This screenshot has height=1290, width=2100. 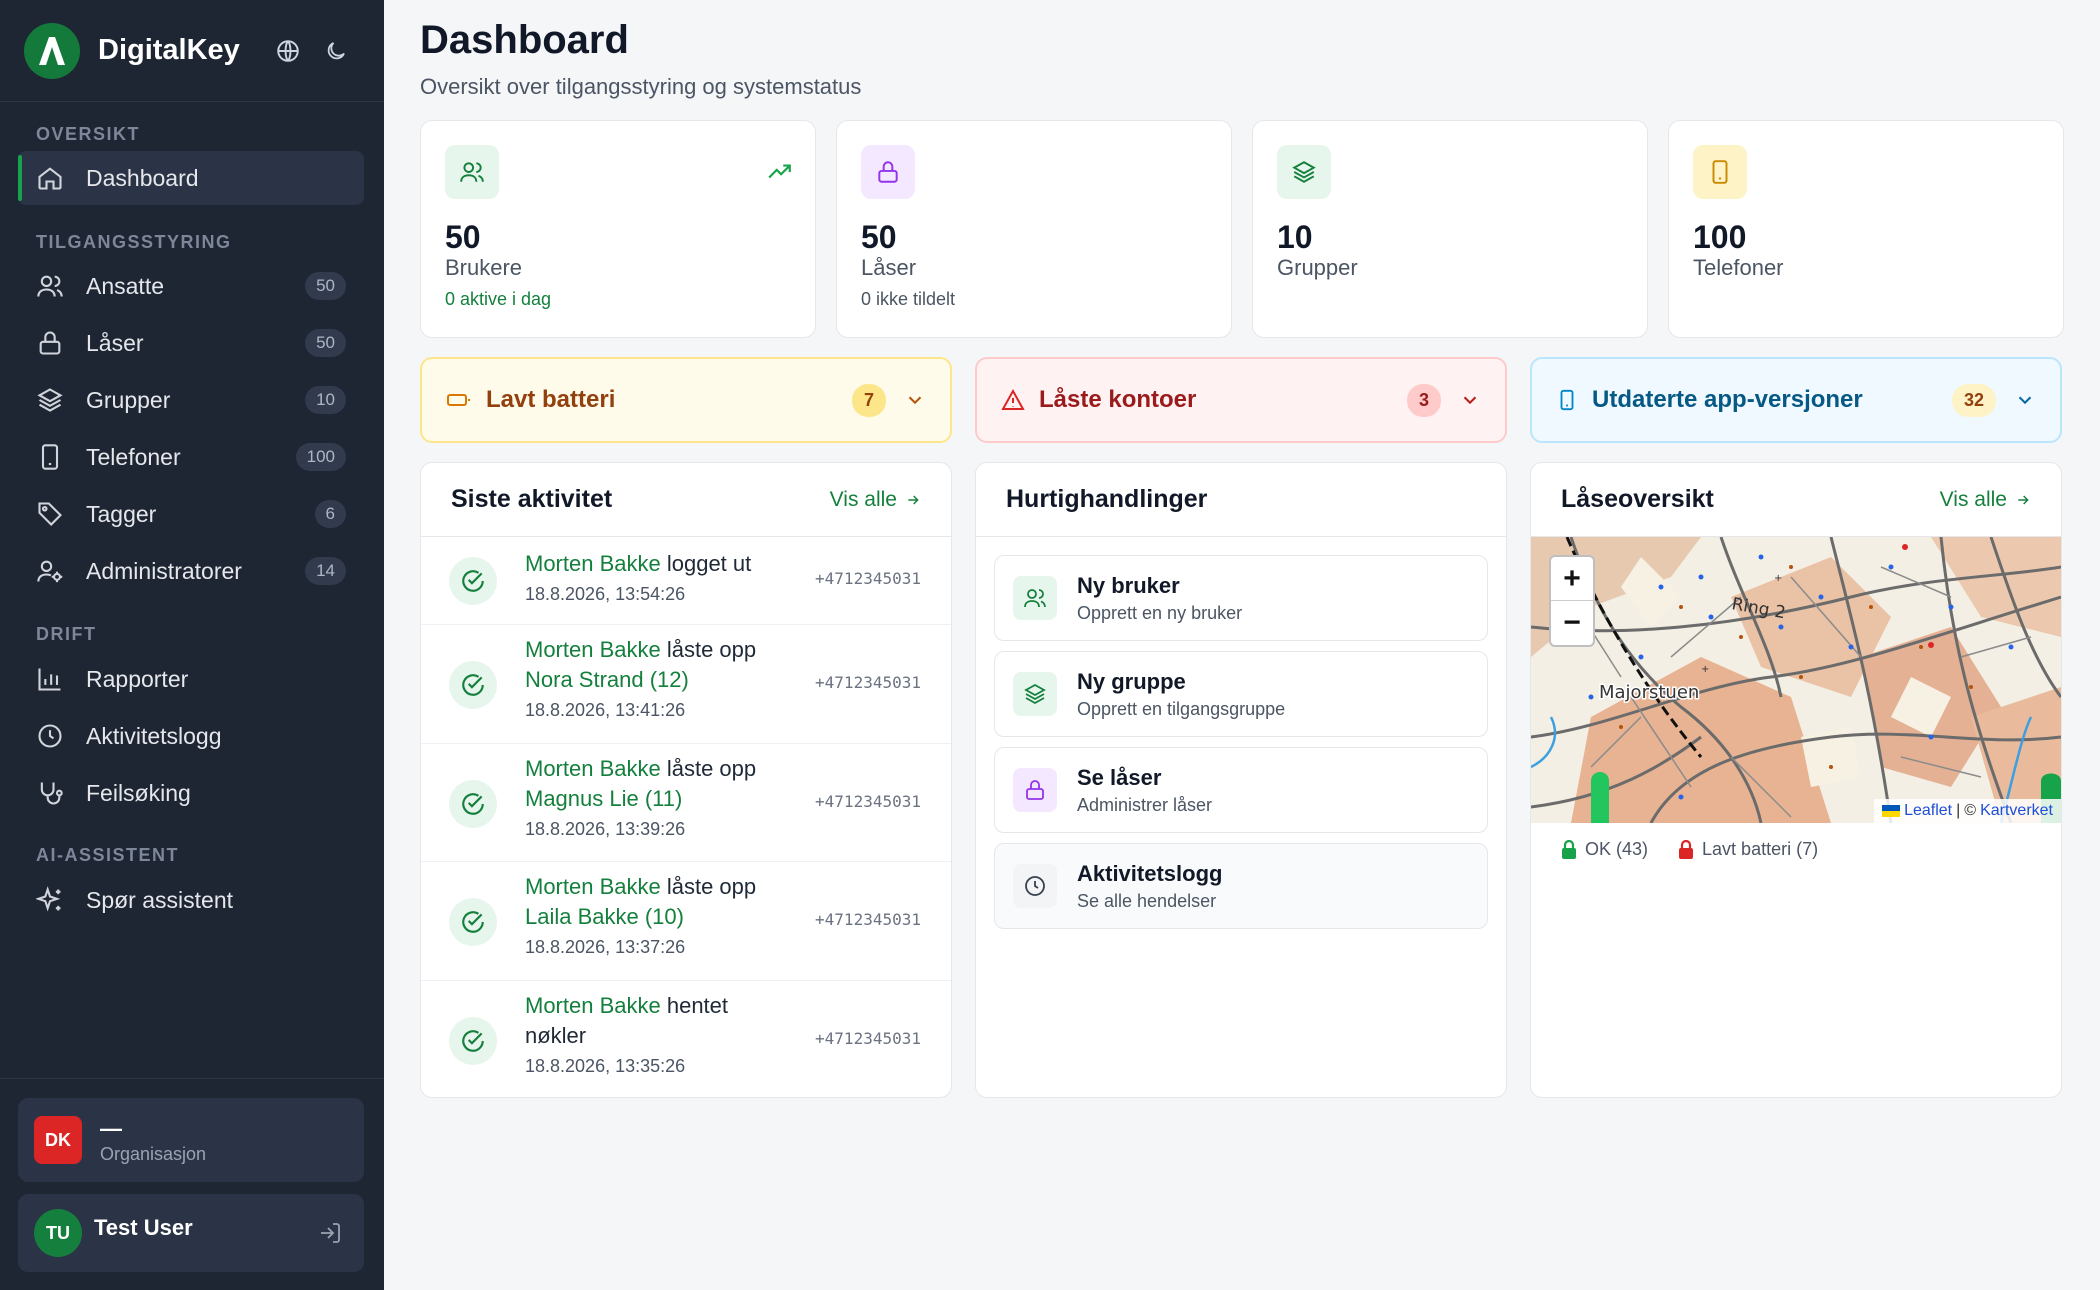 What do you see at coordinates (1649, 692) in the screenshot?
I see `place-label: Majorstuen` at bounding box center [1649, 692].